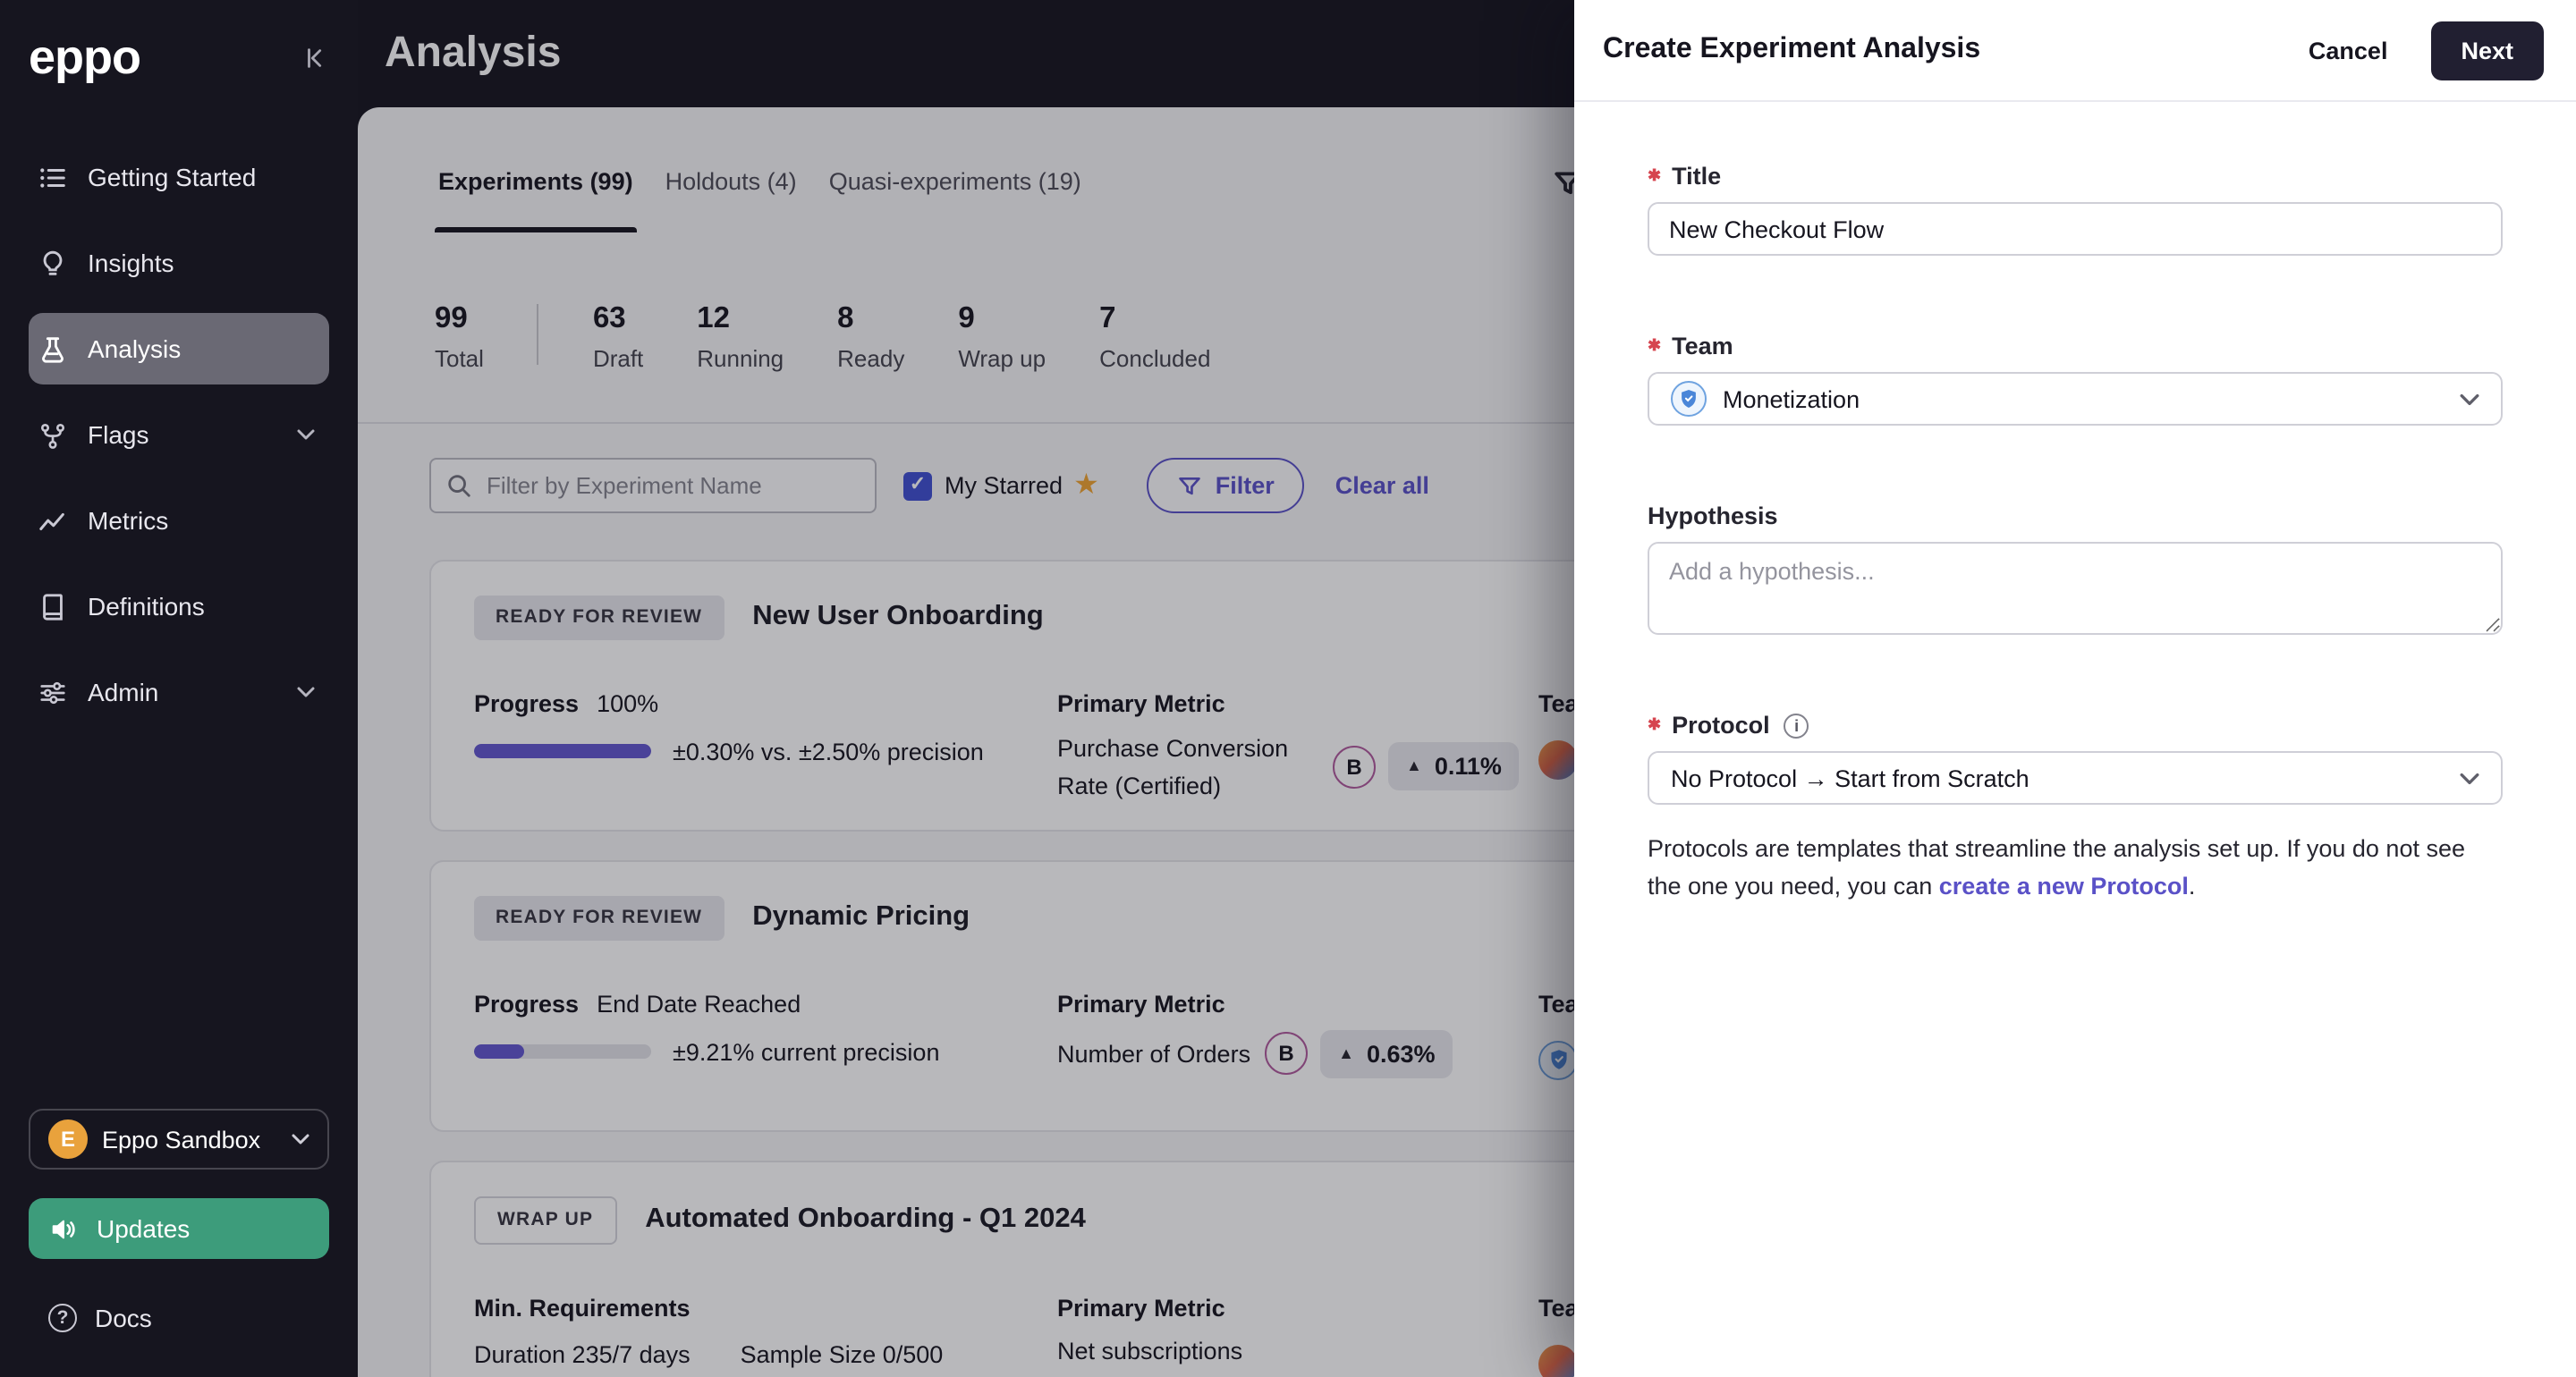  Describe the element at coordinates (179, 44) in the screenshot. I see `sidebar-header: eppo` at that location.